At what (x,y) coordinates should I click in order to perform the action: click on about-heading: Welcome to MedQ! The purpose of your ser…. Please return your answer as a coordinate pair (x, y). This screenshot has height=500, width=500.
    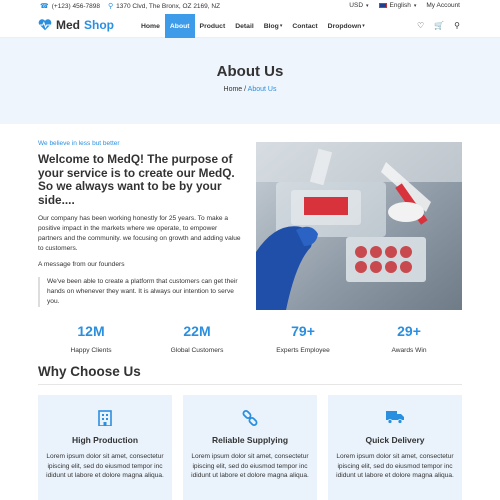
    Looking at the image, I should click on (136, 179).